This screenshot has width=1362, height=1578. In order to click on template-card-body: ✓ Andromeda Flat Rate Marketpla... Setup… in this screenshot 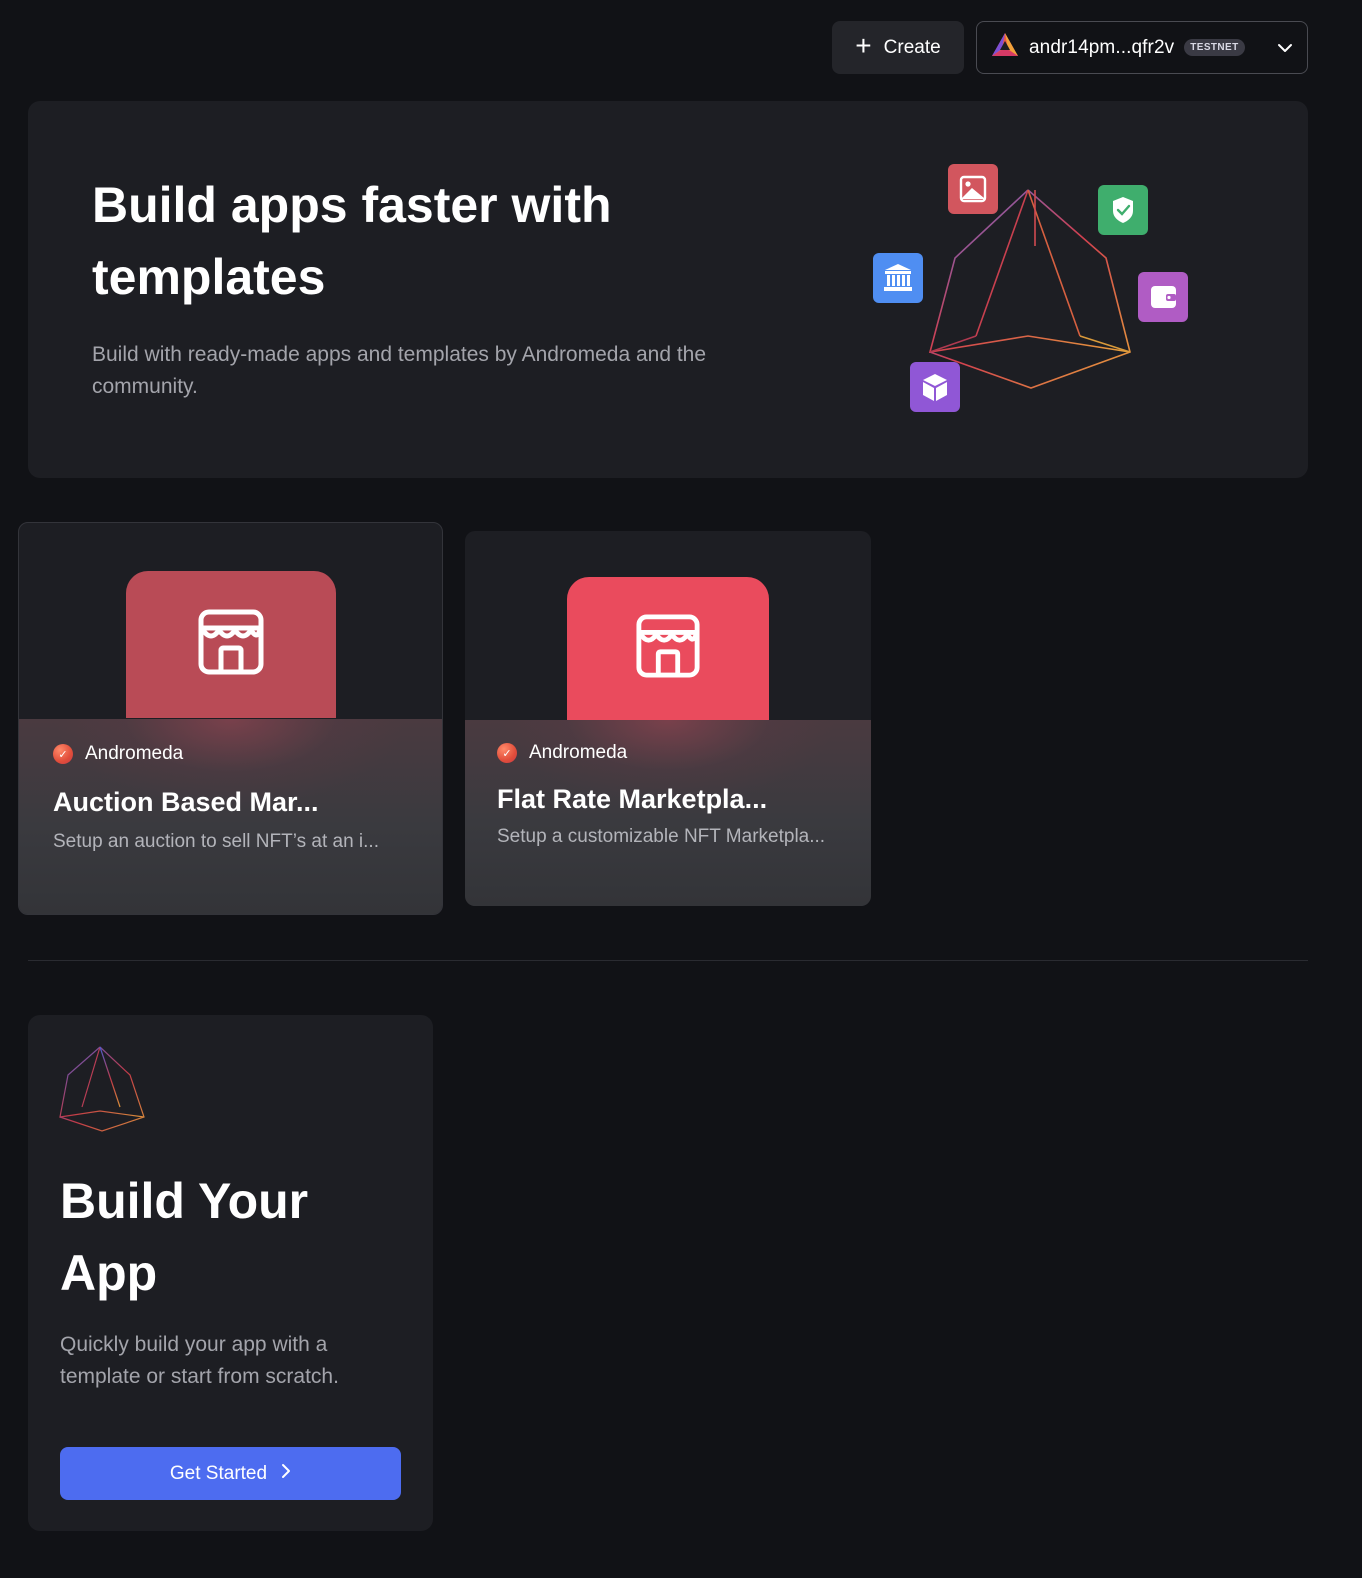, I will do `click(668, 813)`.